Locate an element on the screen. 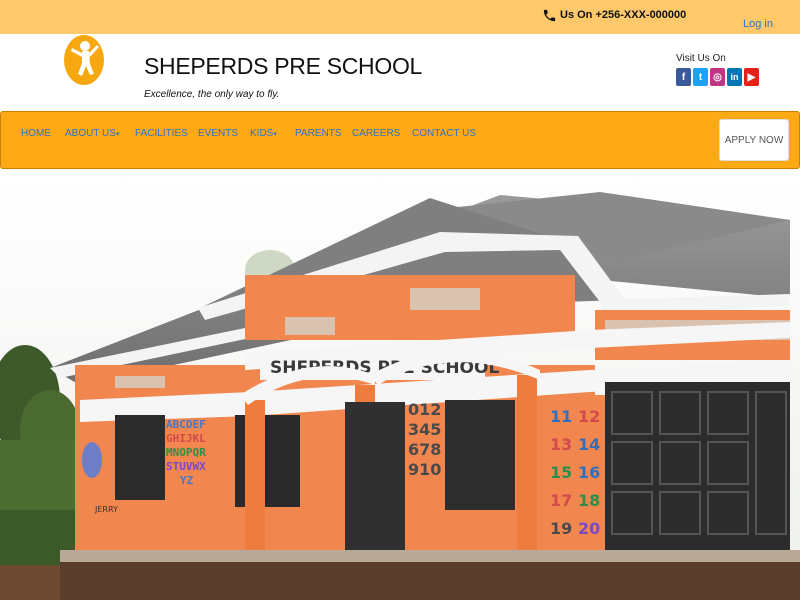  nav-contact-us: CONTACT US is located at coordinates (444, 133).